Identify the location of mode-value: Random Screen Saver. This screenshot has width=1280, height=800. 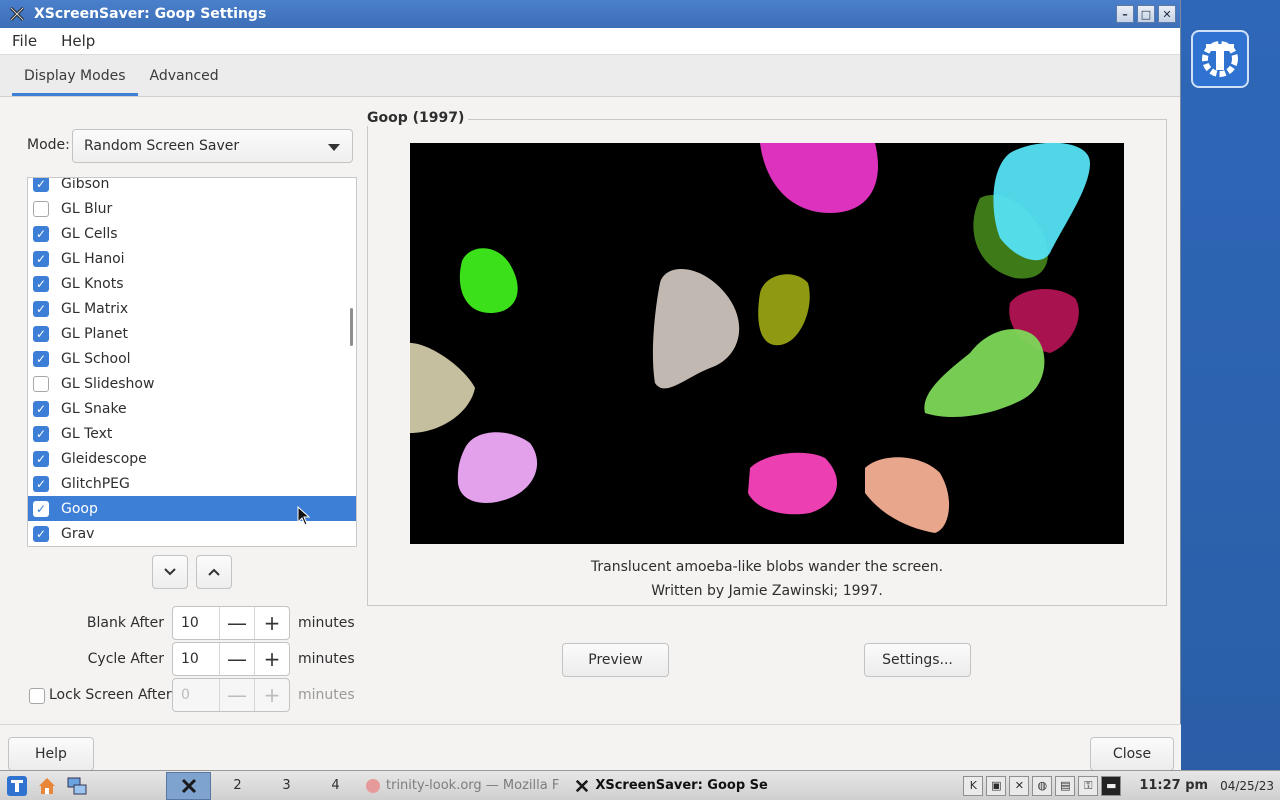
(162, 146).